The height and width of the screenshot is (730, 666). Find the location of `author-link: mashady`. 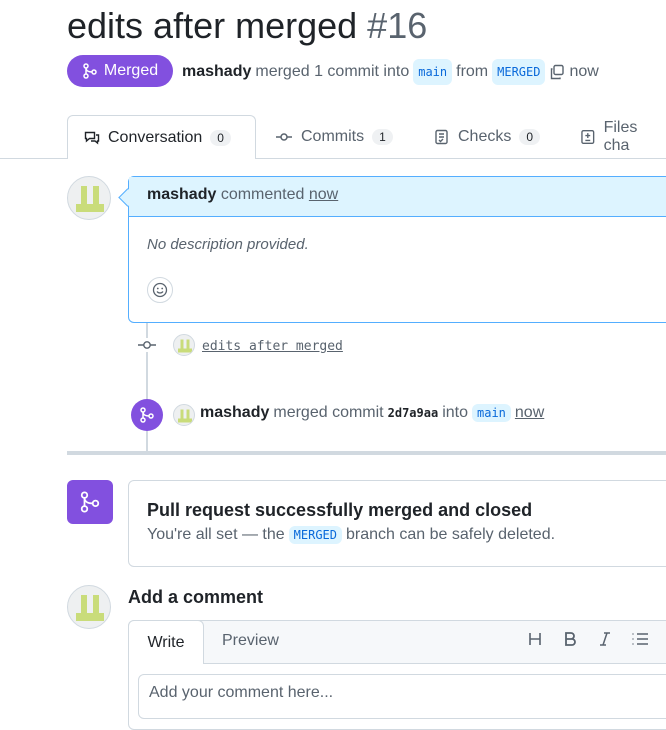

author-link: mashady is located at coordinates (216, 72).